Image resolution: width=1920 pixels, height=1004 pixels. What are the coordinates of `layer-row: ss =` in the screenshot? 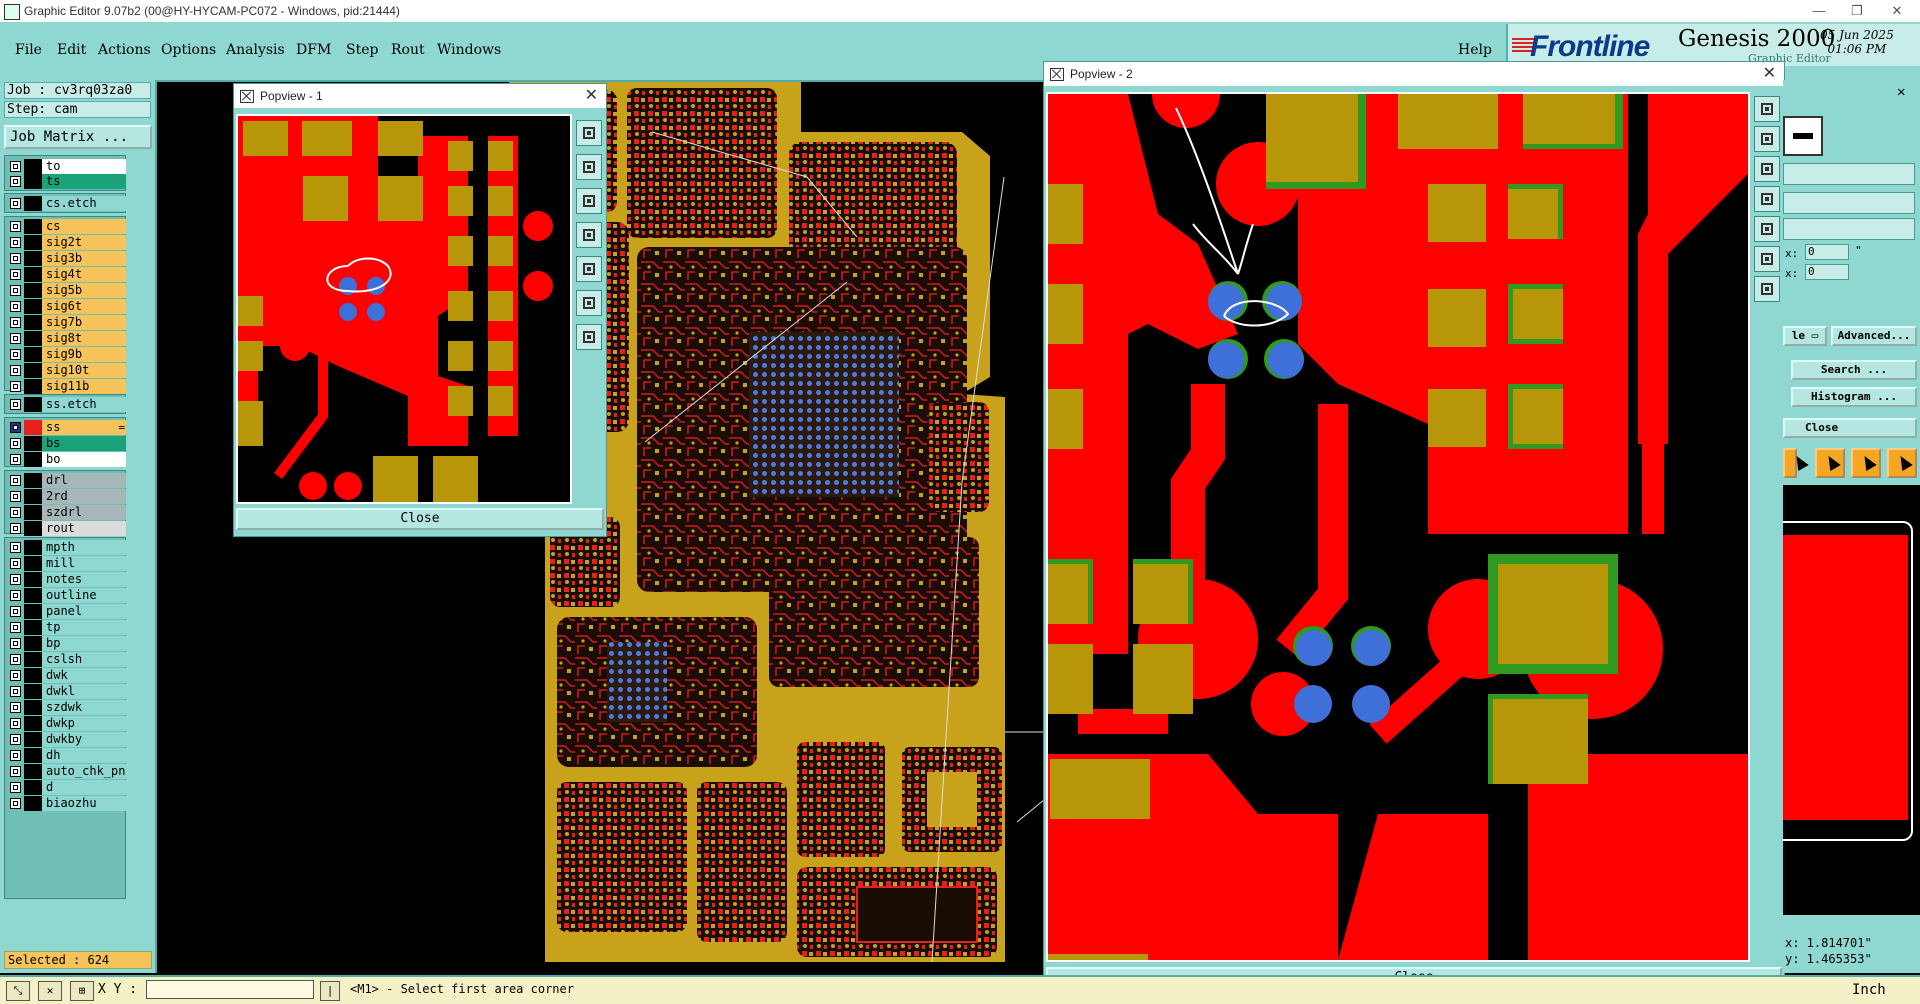 It's located at (66, 427).